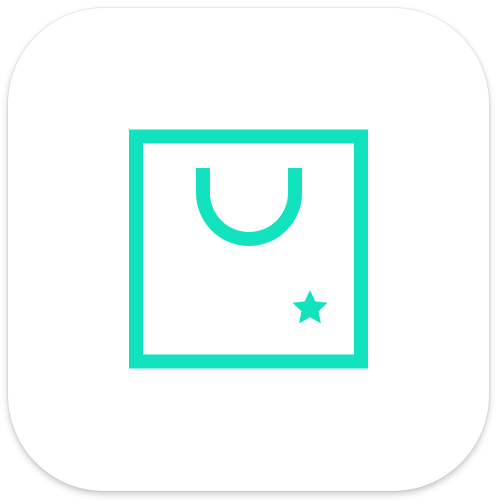  What do you see at coordinates (310, 307) in the screenshot?
I see `star-icon` at bounding box center [310, 307].